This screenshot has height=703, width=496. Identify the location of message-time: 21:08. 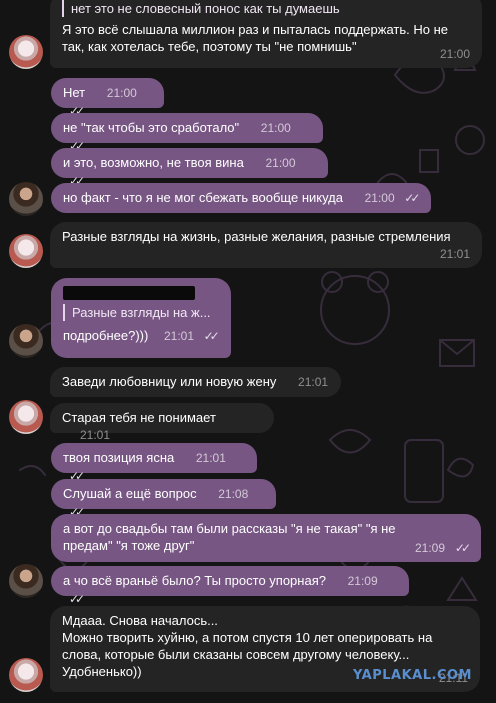
(233, 494).